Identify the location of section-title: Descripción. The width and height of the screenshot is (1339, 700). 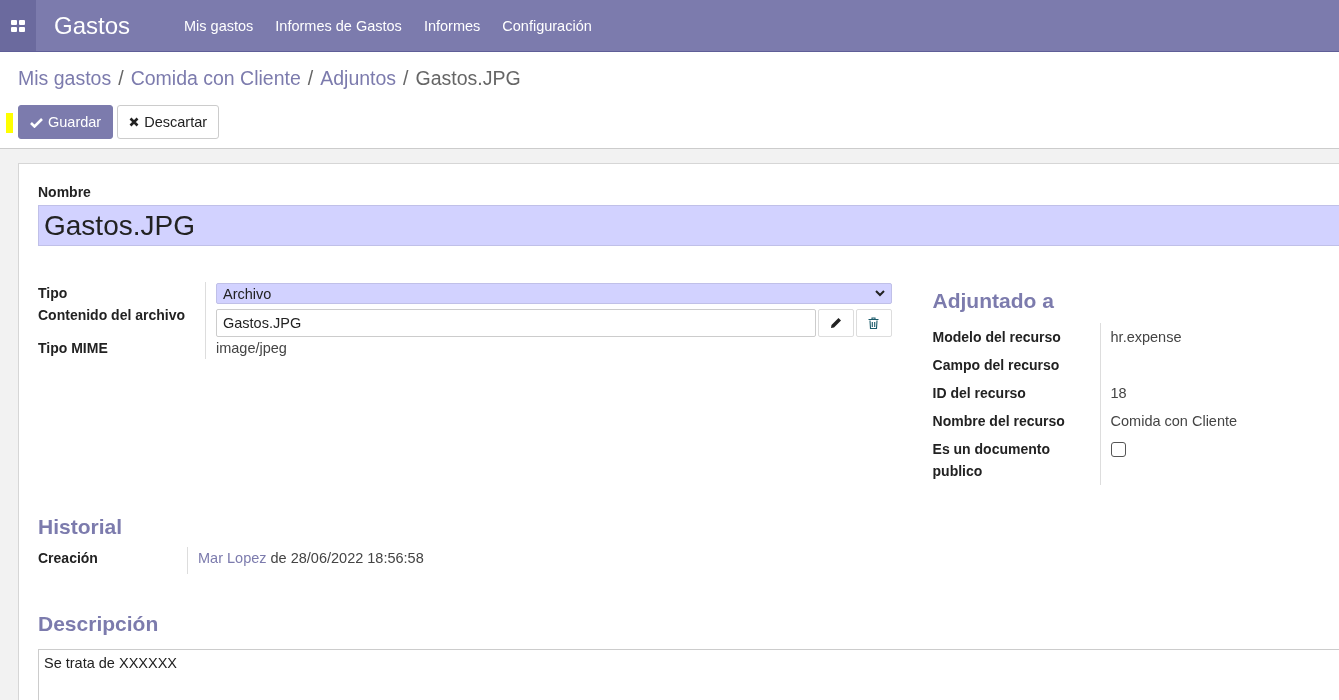
(99, 624).